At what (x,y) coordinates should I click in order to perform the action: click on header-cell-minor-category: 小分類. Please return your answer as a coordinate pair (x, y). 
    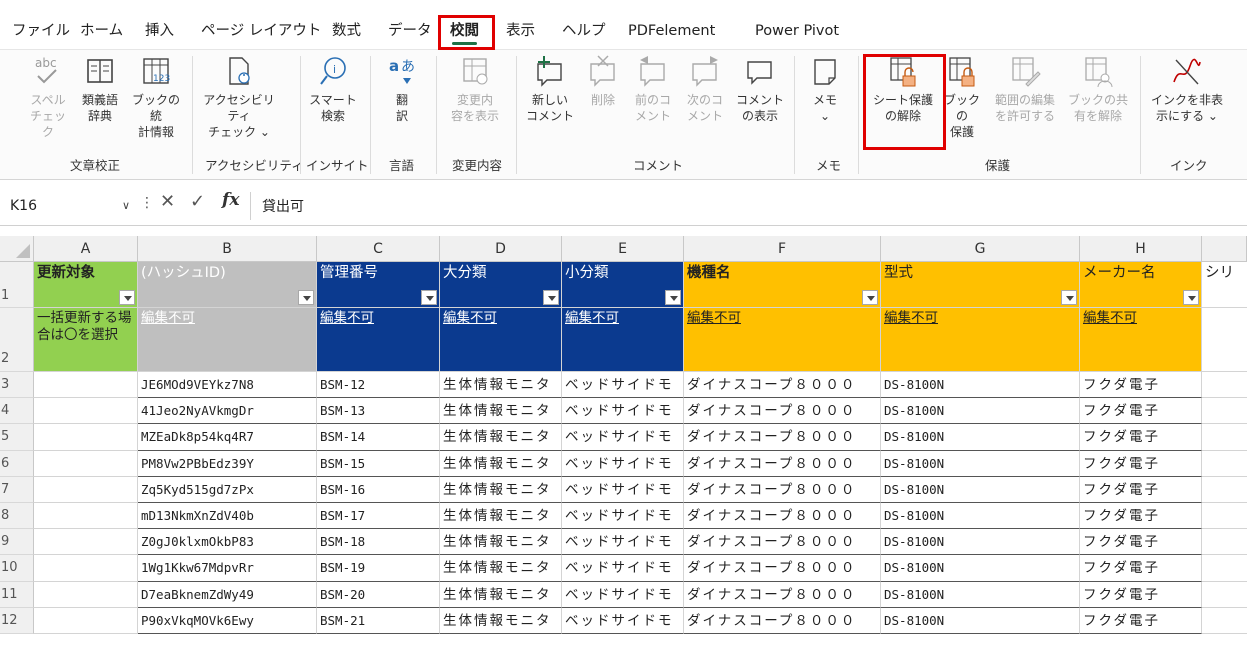
    Looking at the image, I should click on (623, 285).